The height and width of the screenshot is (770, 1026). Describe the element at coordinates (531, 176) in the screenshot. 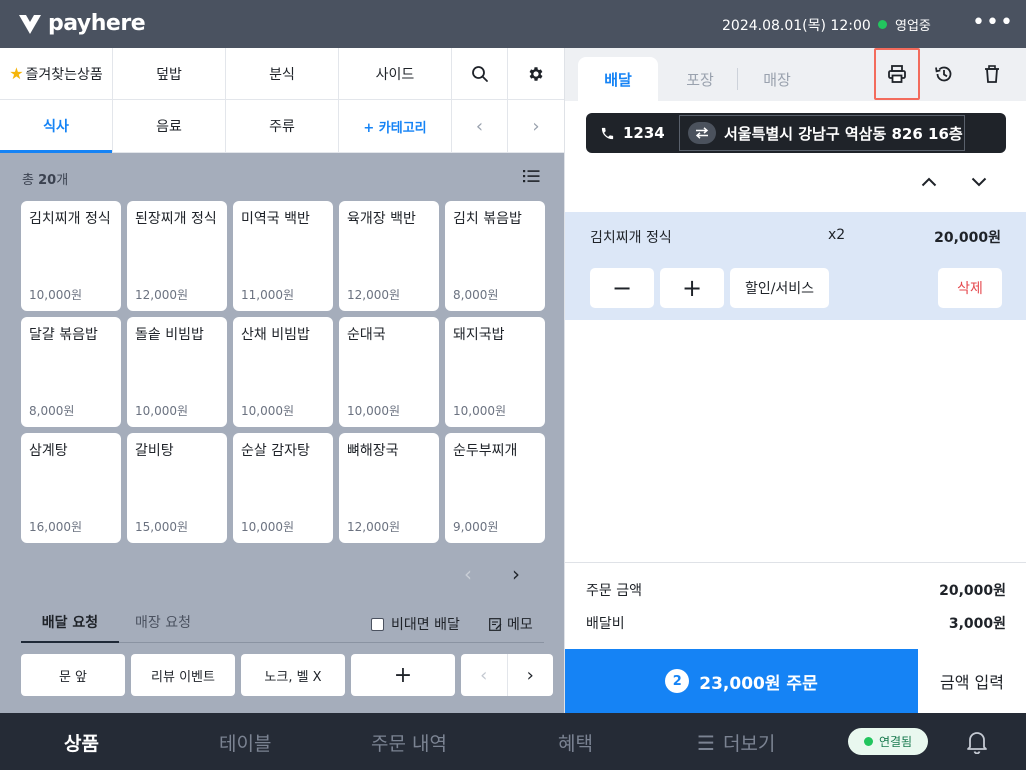

I see `list-view-icon` at that location.